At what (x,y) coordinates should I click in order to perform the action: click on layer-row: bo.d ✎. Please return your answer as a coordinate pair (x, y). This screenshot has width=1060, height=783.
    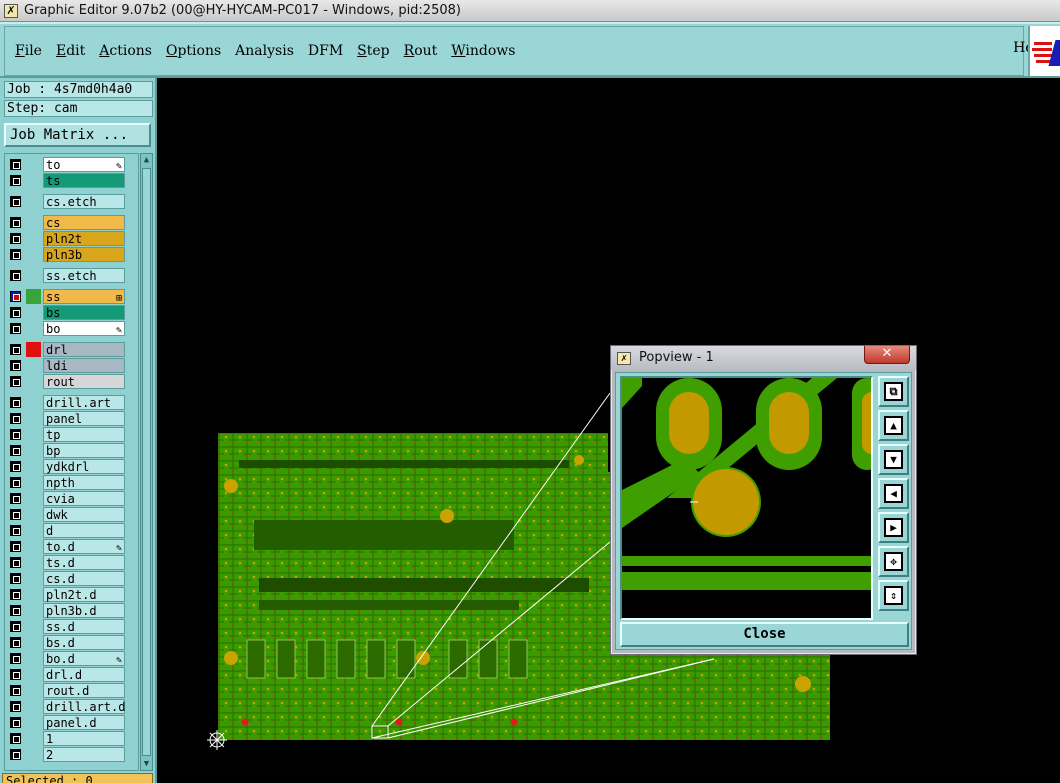
    Looking at the image, I should click on (67, 658).